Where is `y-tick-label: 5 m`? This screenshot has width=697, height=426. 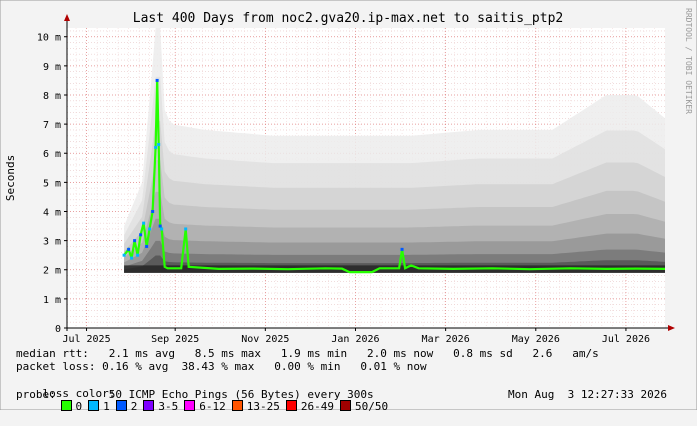
y-tick-label: 5 m is located at coordinates (52, 183).